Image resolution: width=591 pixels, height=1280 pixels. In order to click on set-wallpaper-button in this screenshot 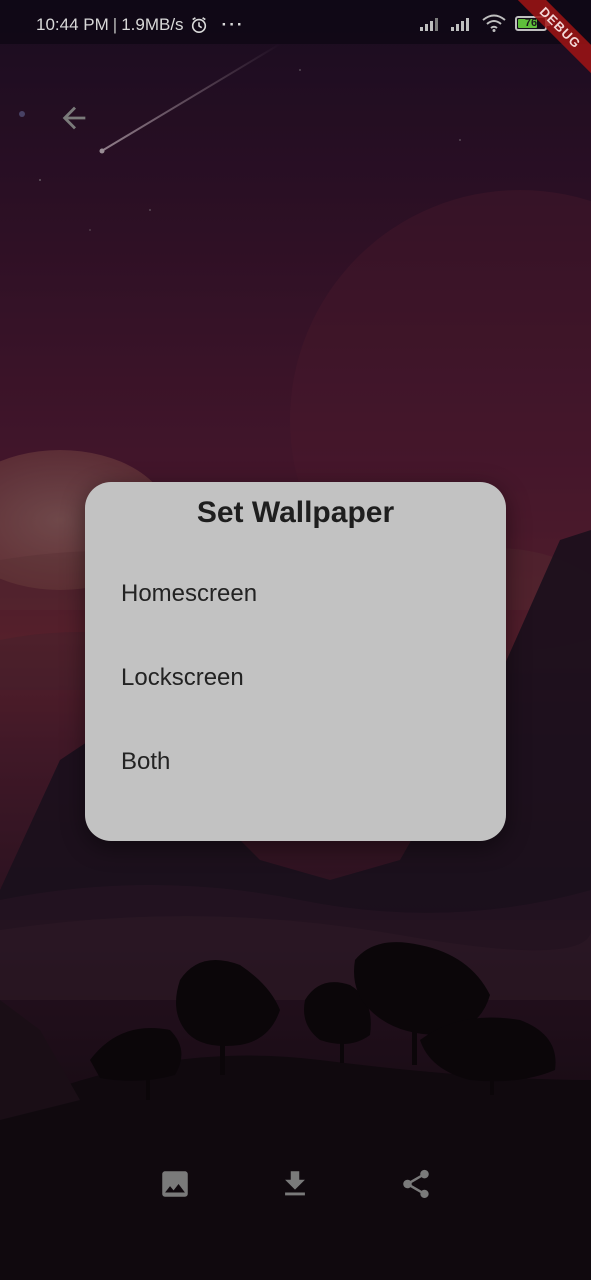, I will do `click(175, 1184)`.